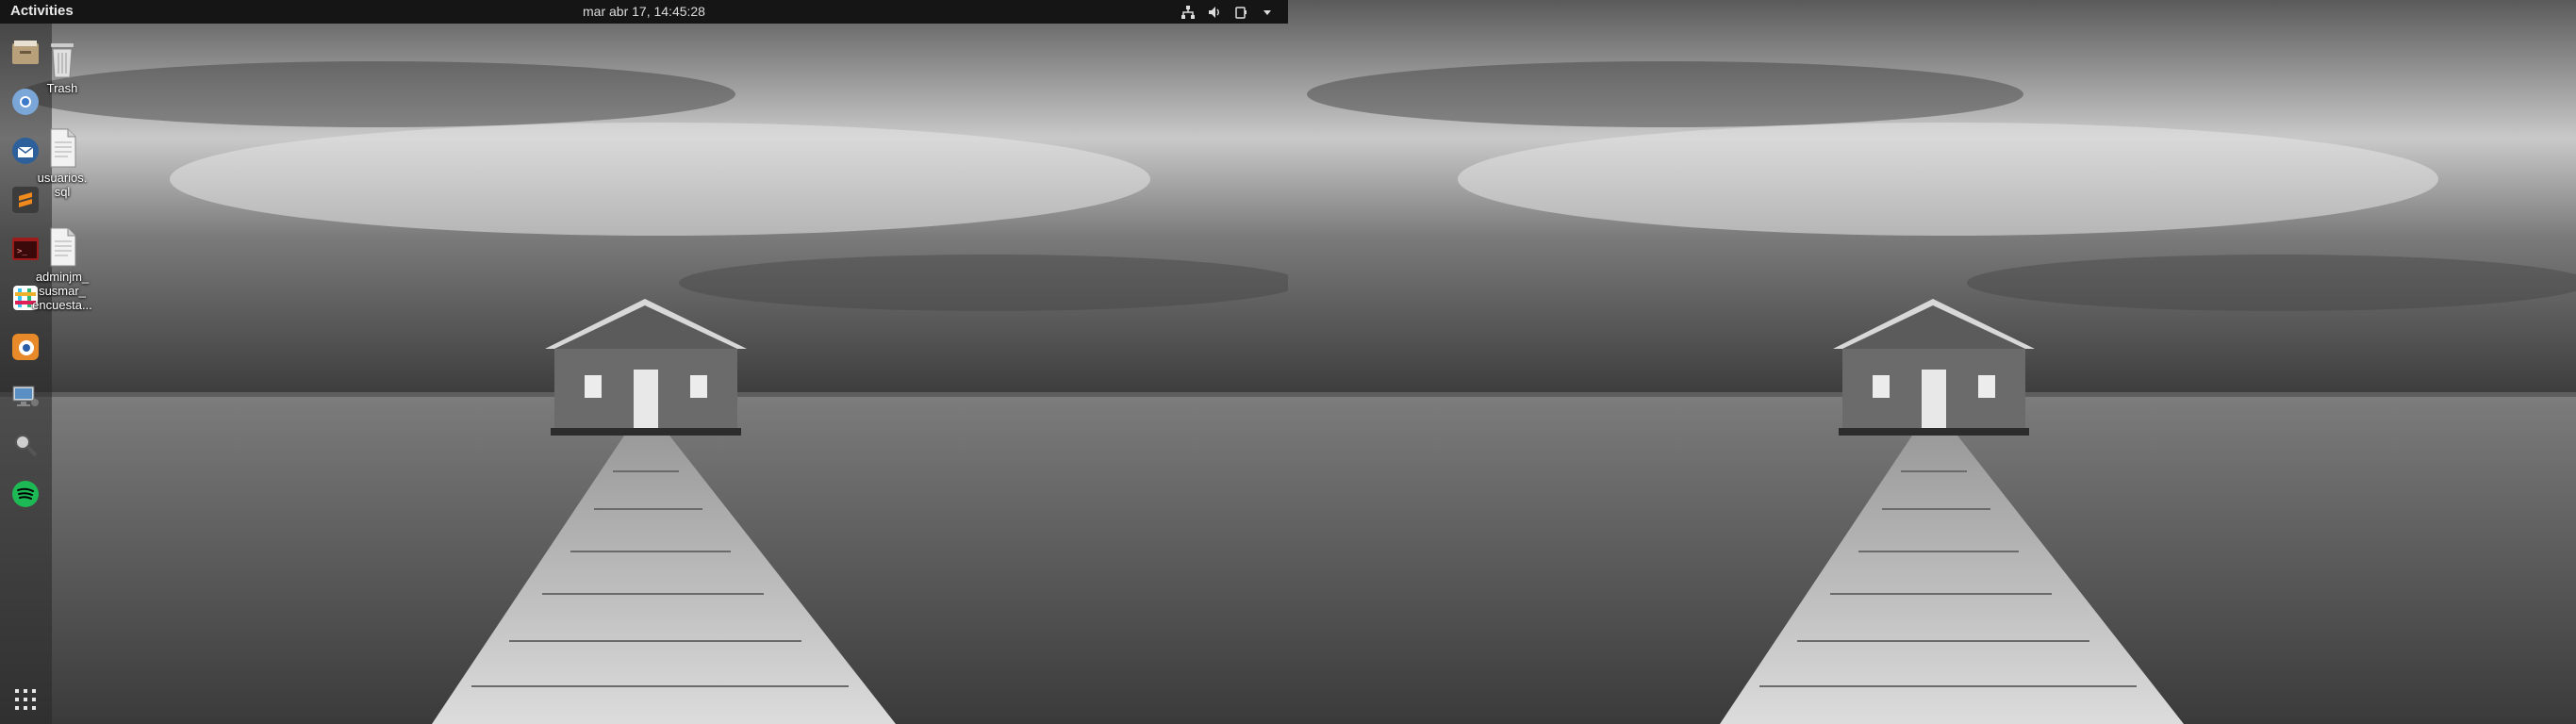 The image size is (2576, 724). Describe the element at coordinates (1240, 12) in the screenshot. I see `power-icon` at that location.